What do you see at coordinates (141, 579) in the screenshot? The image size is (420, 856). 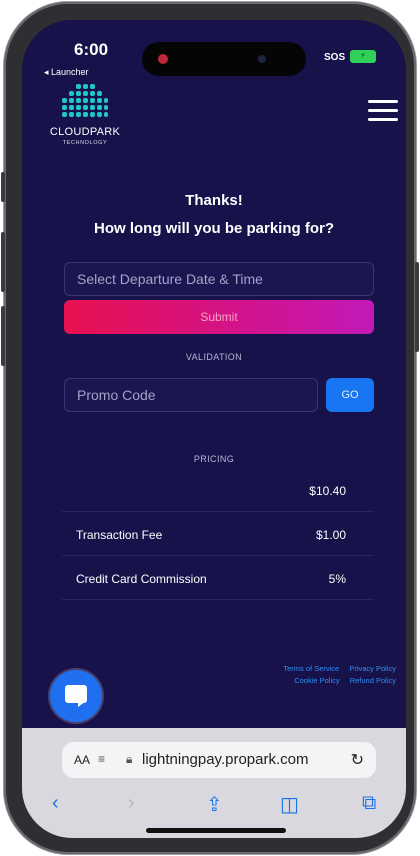 I see `pricing-row-label: Credit Card Commission` at bounding box center [141, 579].